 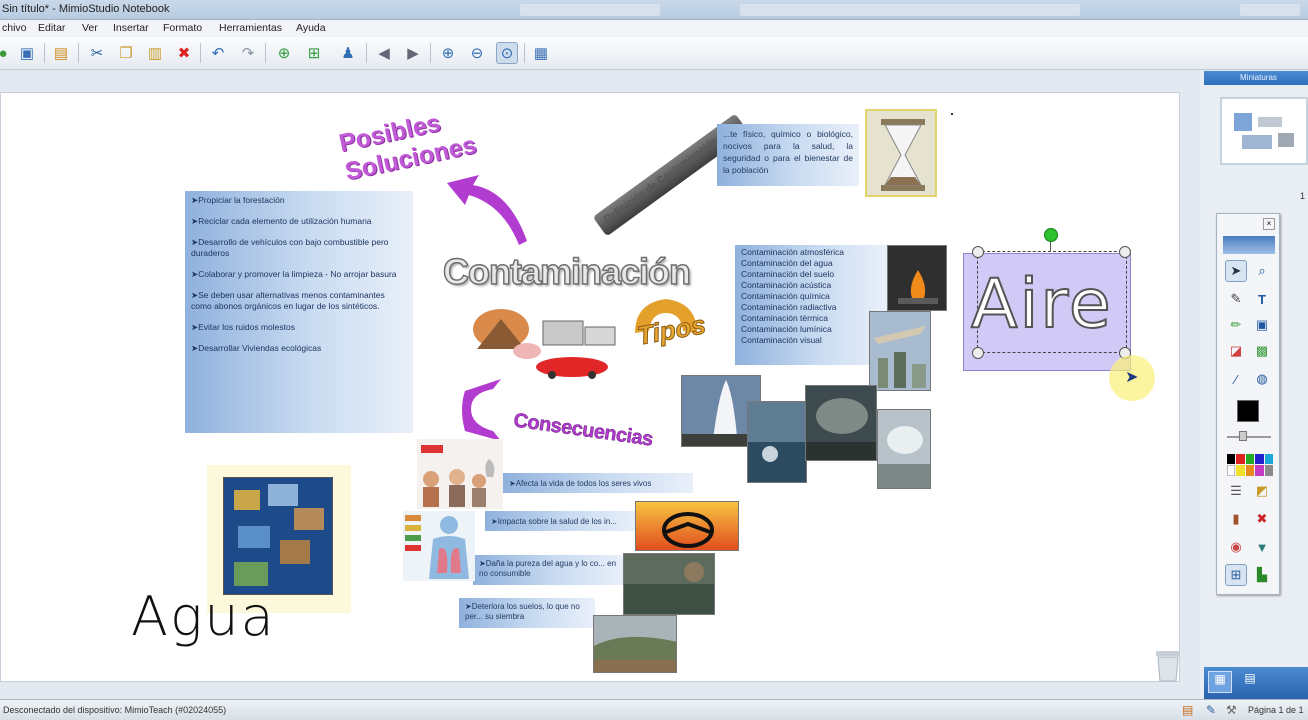 What do you see at coordinates (1248, 411) in the screenshot?
I see `color-swatch-main` at bounding box center [1248, 411].